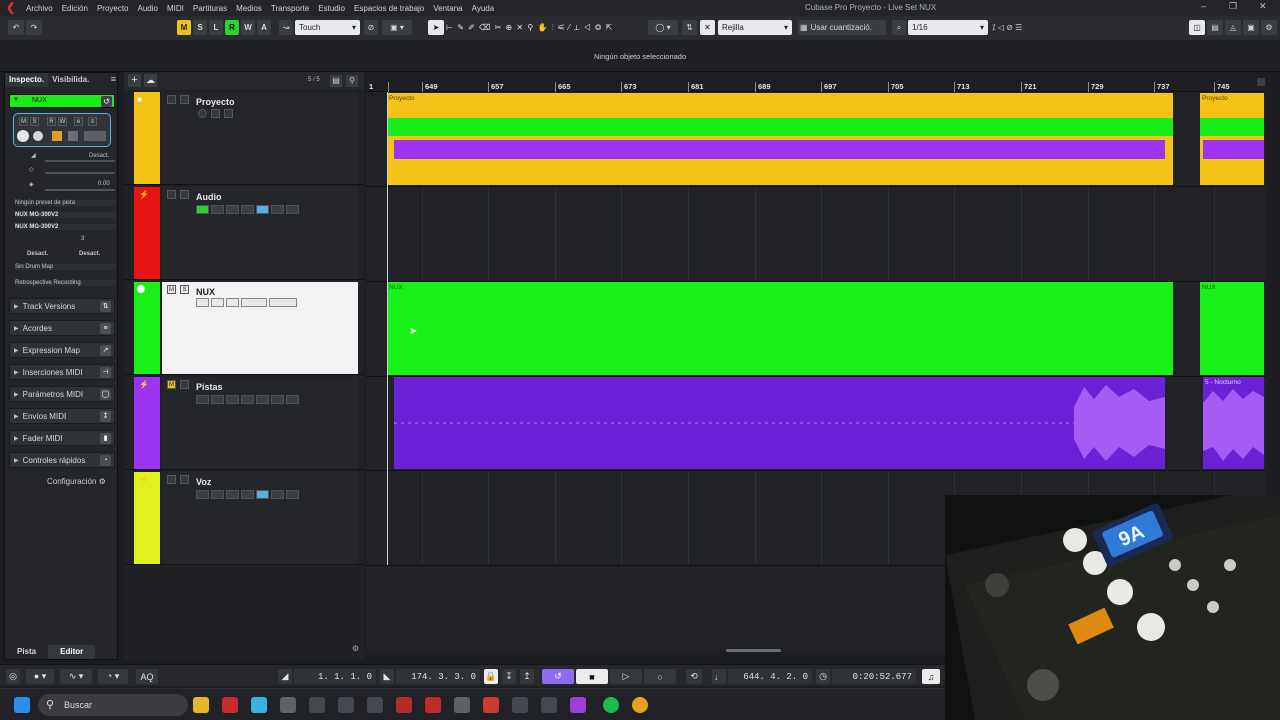 Image resolution: width=1280 pixels, height=720 pixels. Describe the element at coordinates (948, 27) in the screenshot. I see `quantize-value-select: 1/16 ▾` at that location.